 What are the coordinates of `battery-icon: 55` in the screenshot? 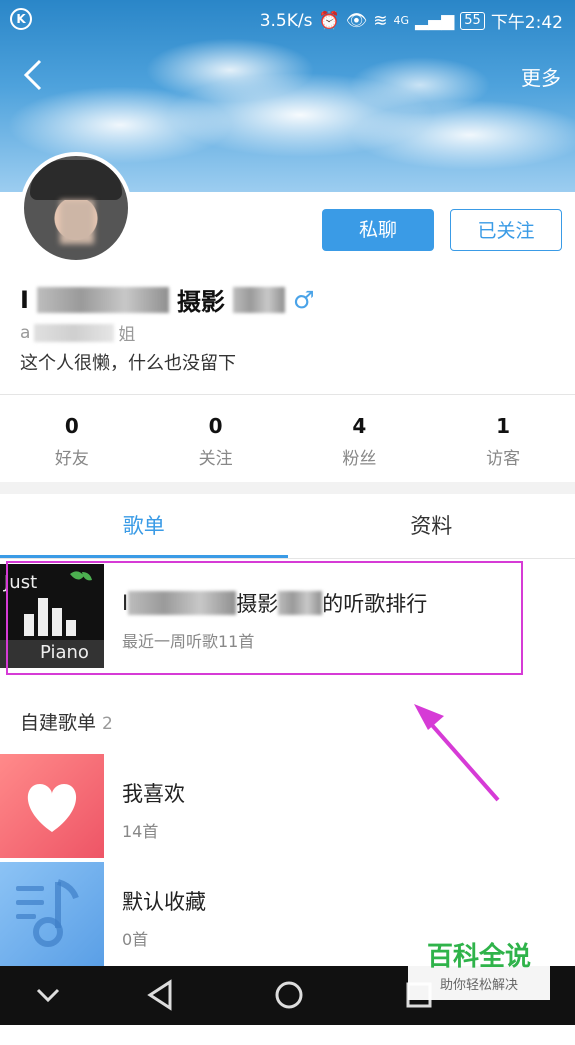 It's located at (472, 21).